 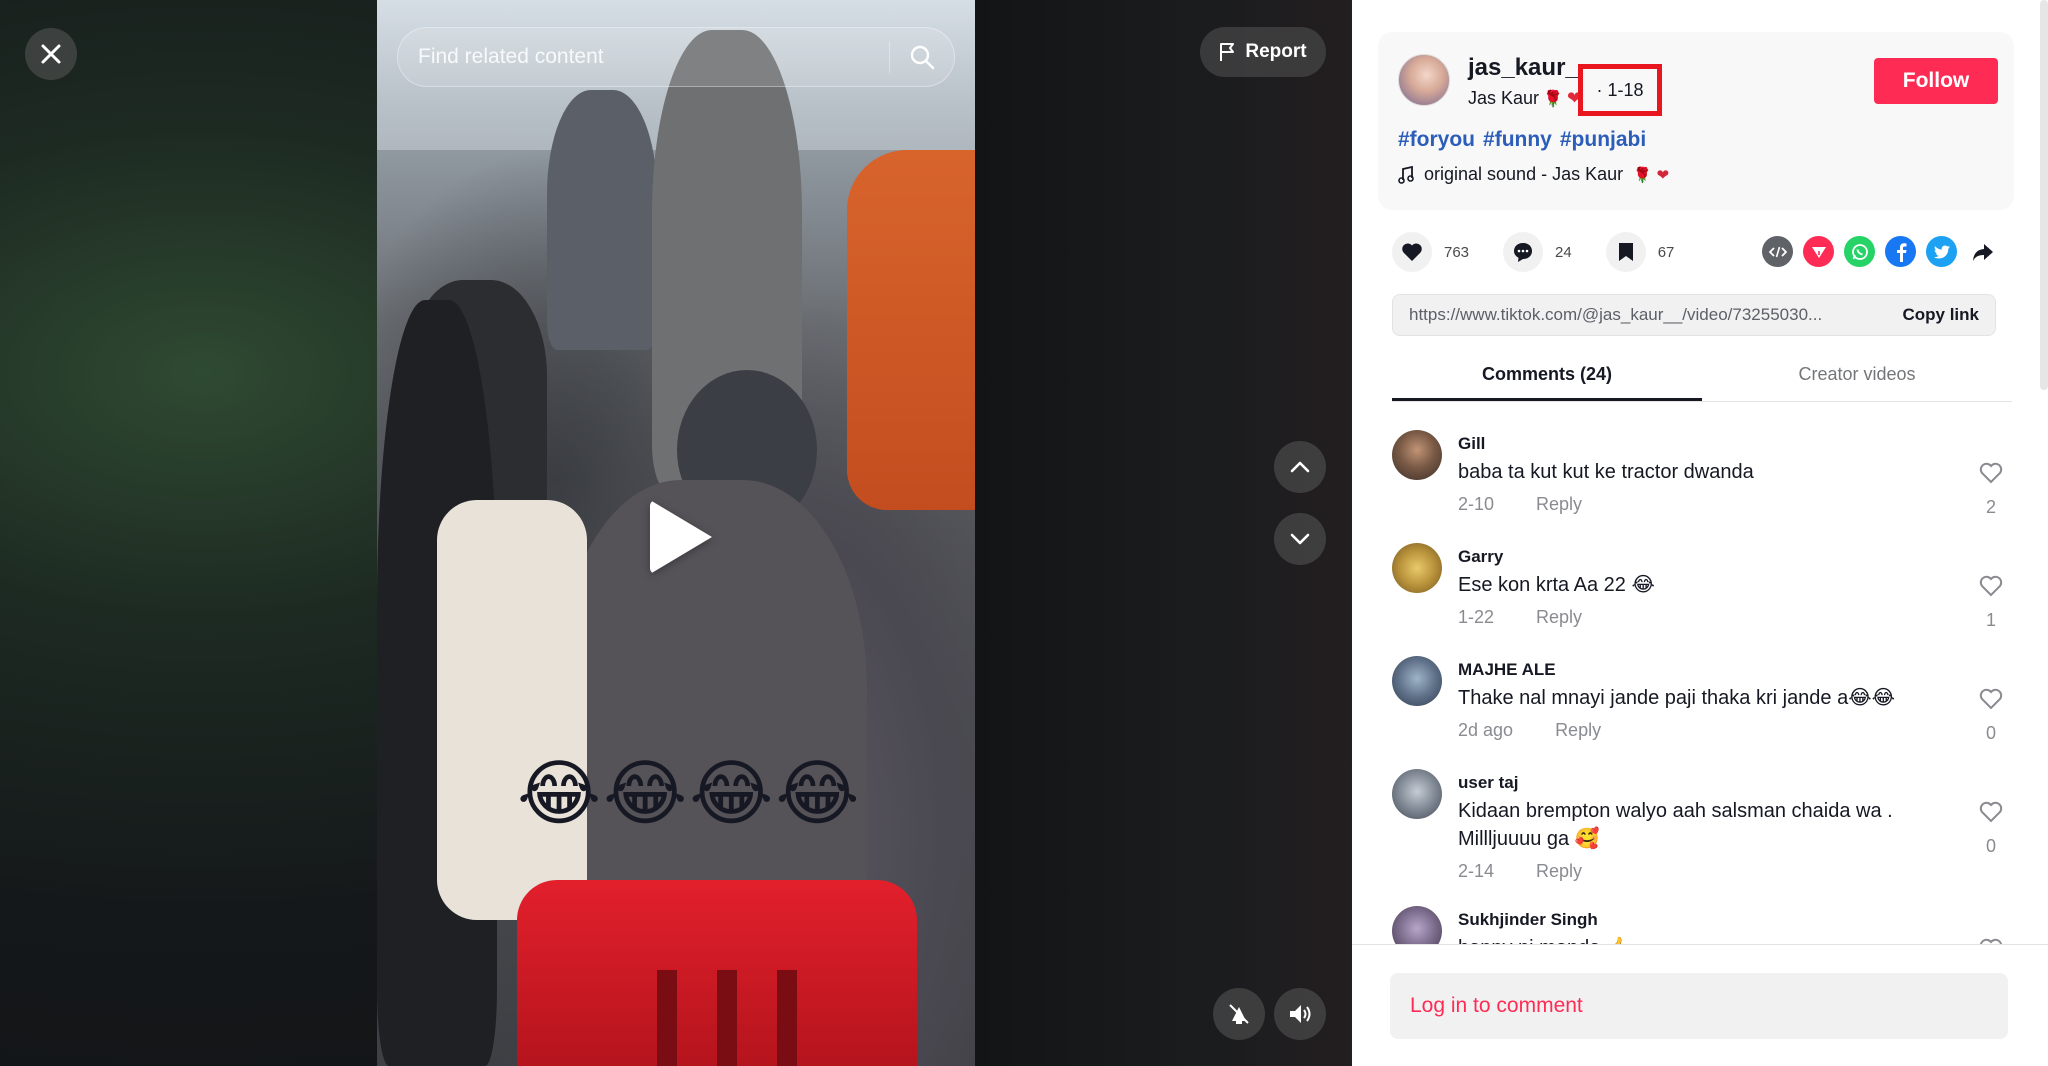 I want to click on like-button, so click(x=1412, y=252).